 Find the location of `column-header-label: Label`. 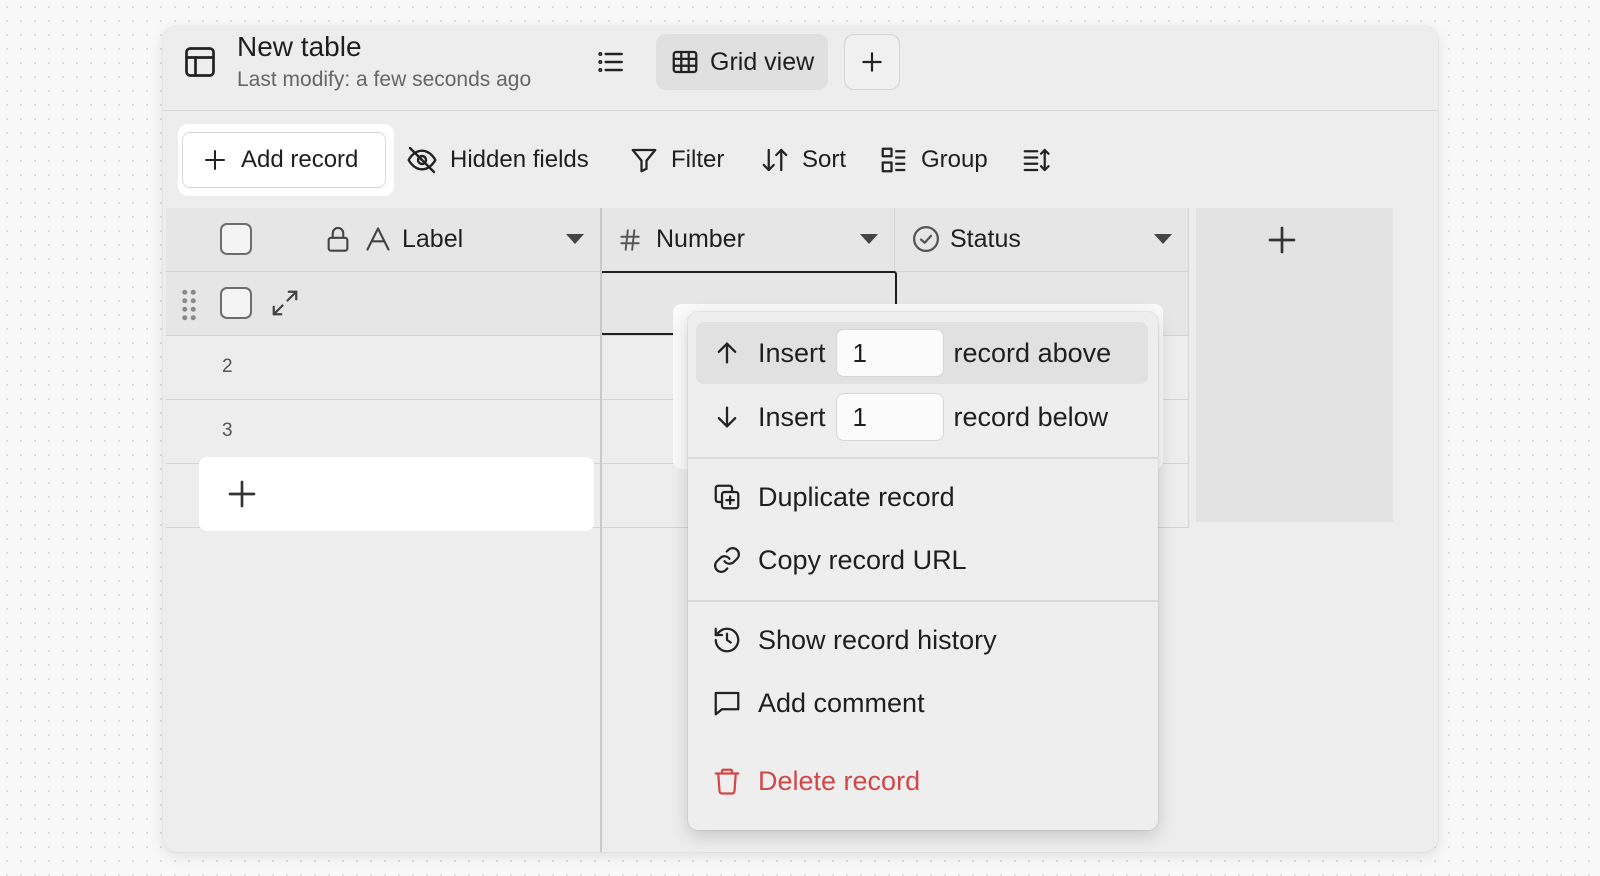

column-header-label: Label is located at coordinates (383, 240).